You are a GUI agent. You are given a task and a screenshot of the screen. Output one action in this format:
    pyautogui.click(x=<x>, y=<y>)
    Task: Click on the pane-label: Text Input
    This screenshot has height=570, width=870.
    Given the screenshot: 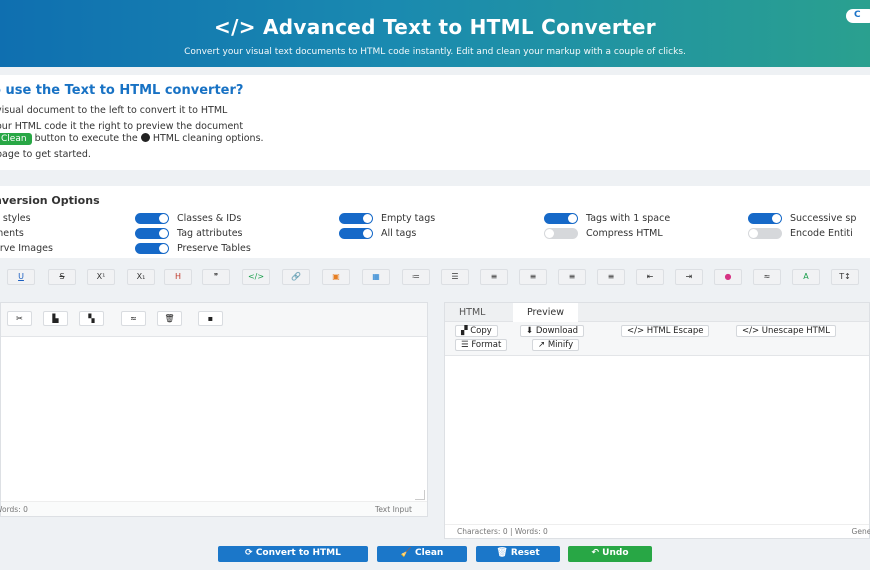 What is the action you would take?
    pyautogui.click(x=393, y=509)
    